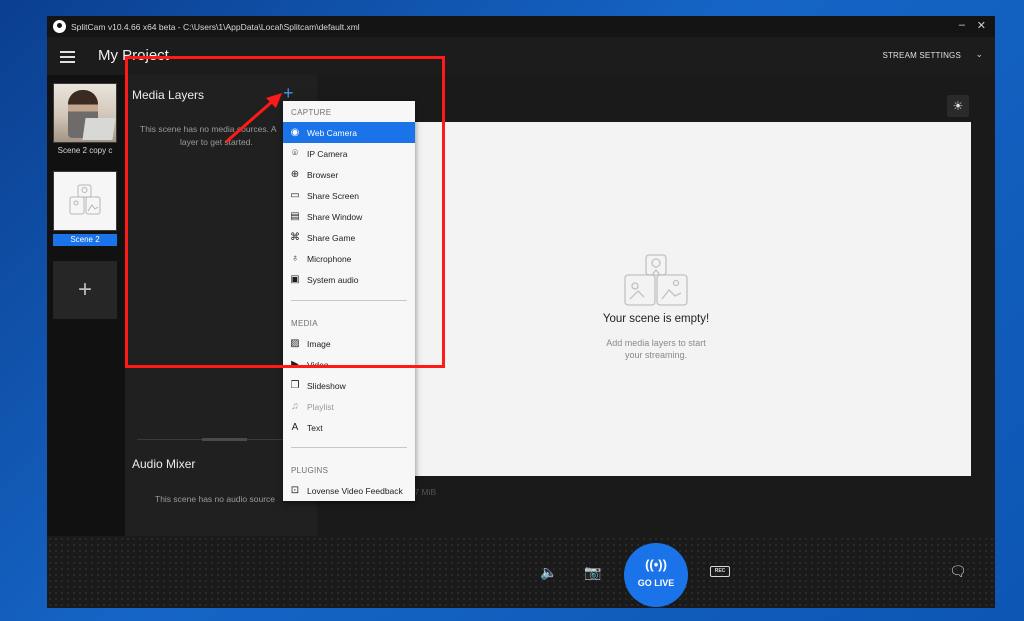 This screenshot has height=621, width=1024. What do you see at coordinates (349, 343) in the screenshot?
I see `menu-item-image: ▨ Image` at bounding box center [349, 343].